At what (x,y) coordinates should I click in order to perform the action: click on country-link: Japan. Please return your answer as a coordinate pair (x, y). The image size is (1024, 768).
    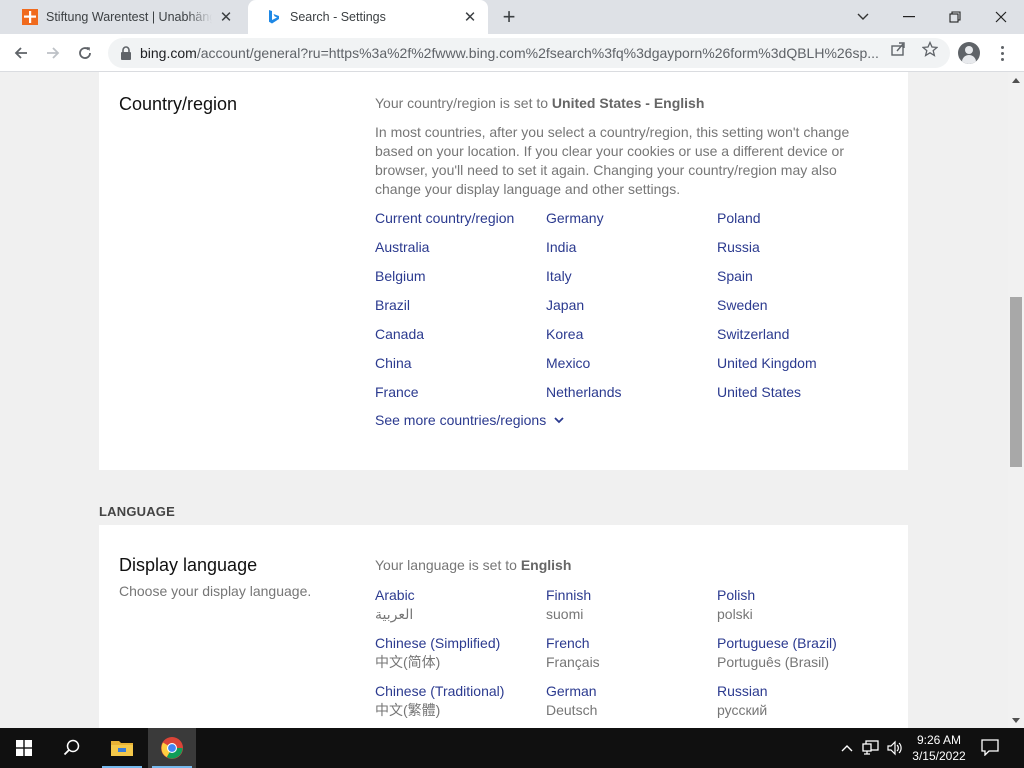
    Looking at the image, I should click on (631, 305).